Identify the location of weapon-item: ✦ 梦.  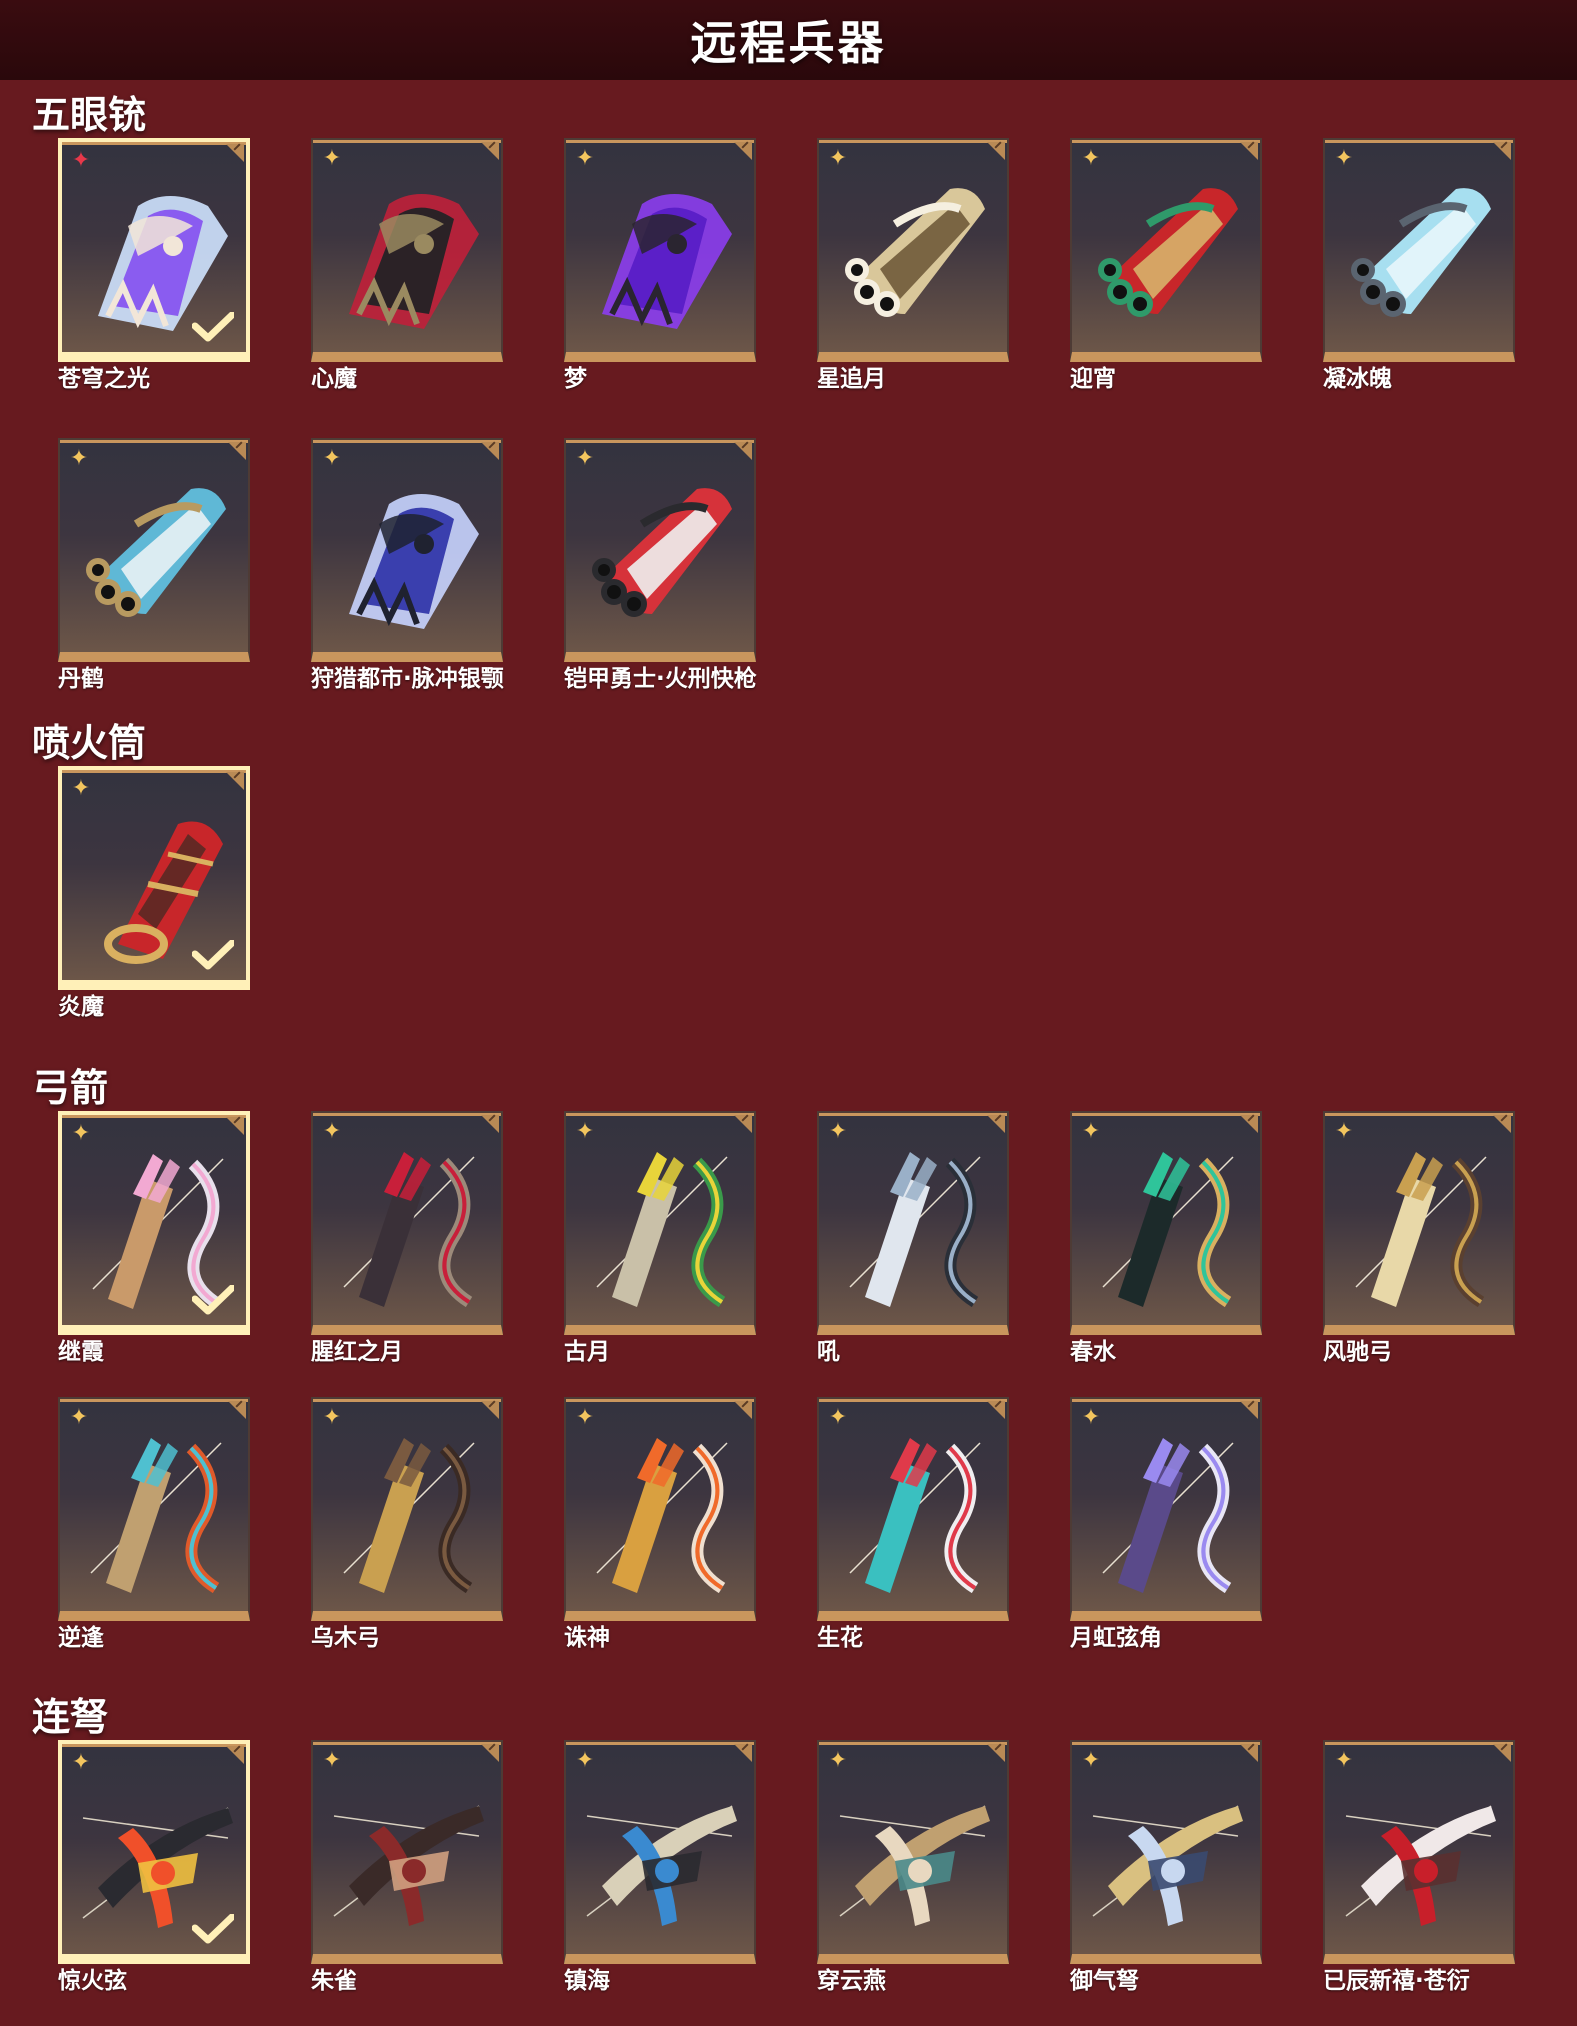
(660, 265).